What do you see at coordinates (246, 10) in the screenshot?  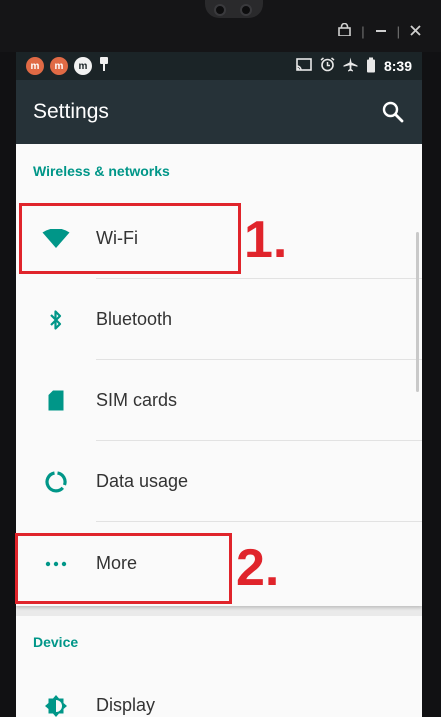 I see `camera-icon` at bounding box center [246, 10].